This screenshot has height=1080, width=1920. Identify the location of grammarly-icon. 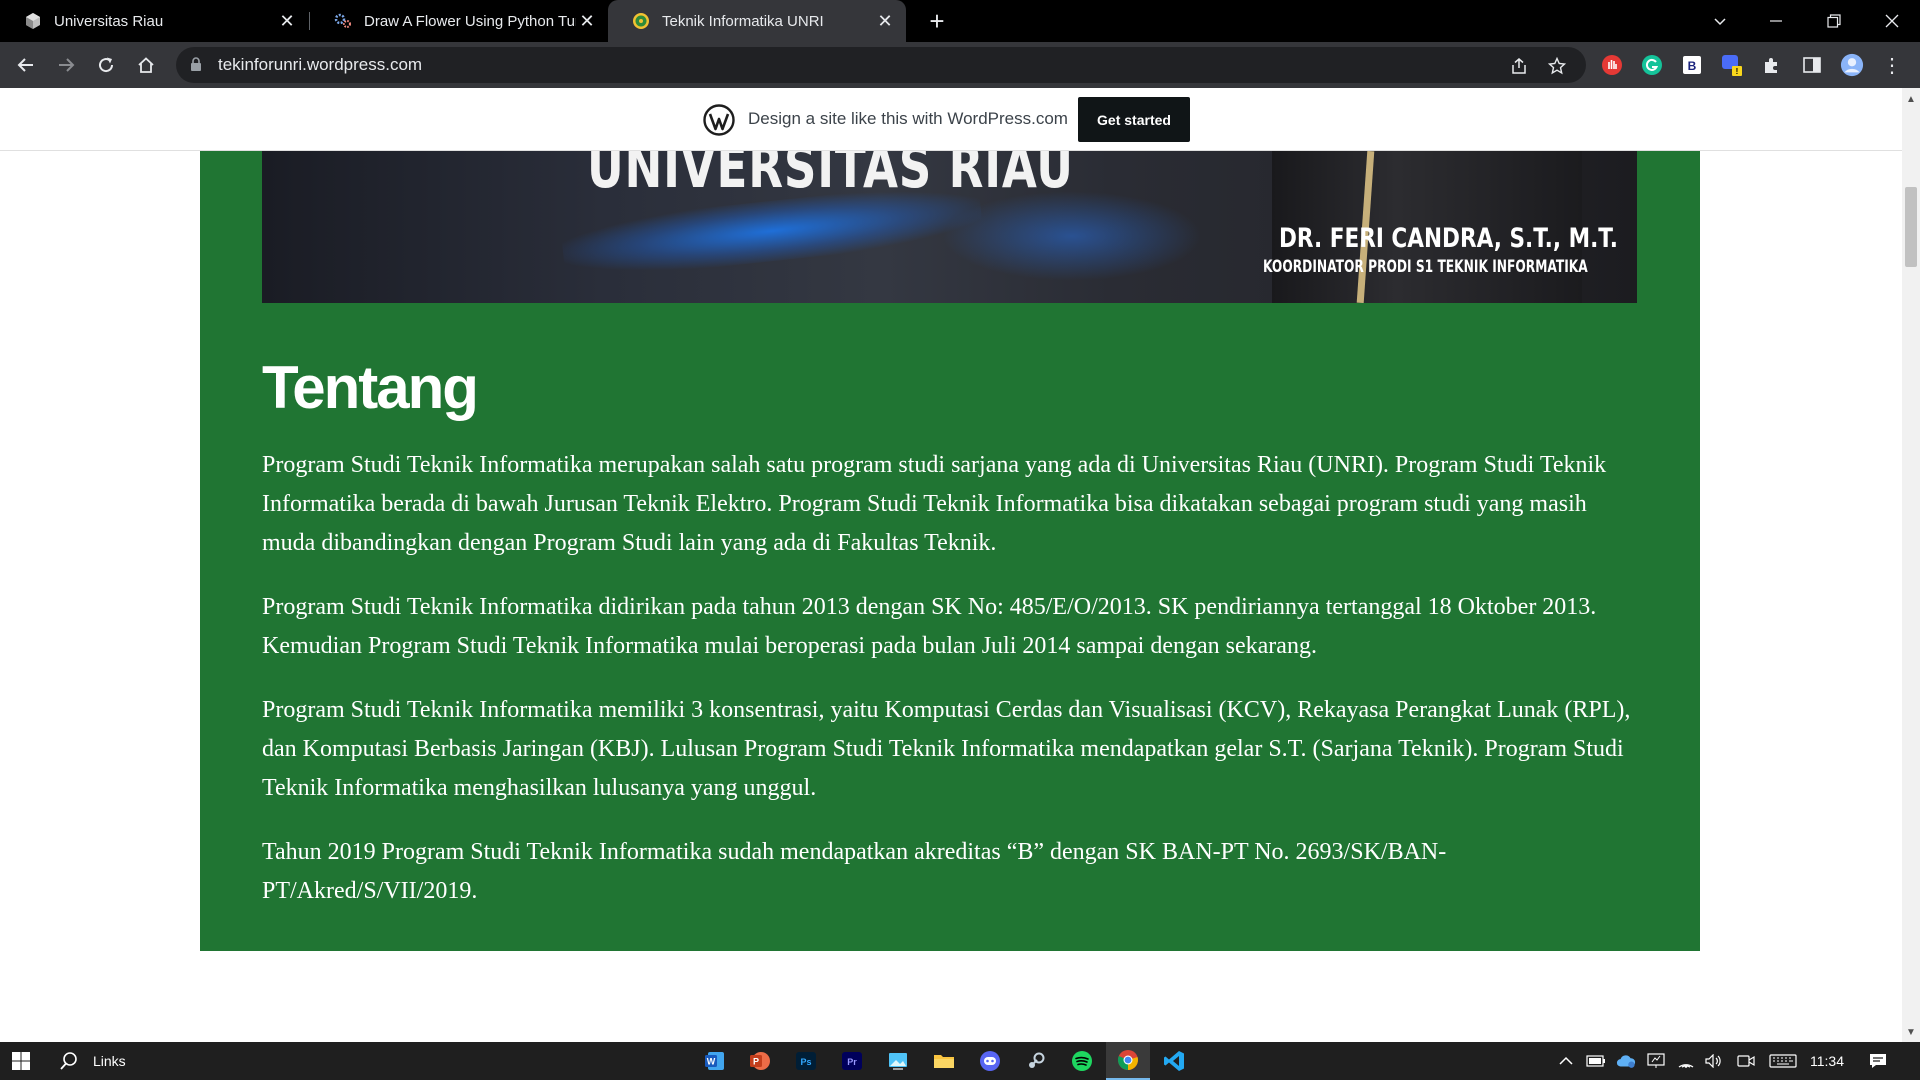
(1652, 65).